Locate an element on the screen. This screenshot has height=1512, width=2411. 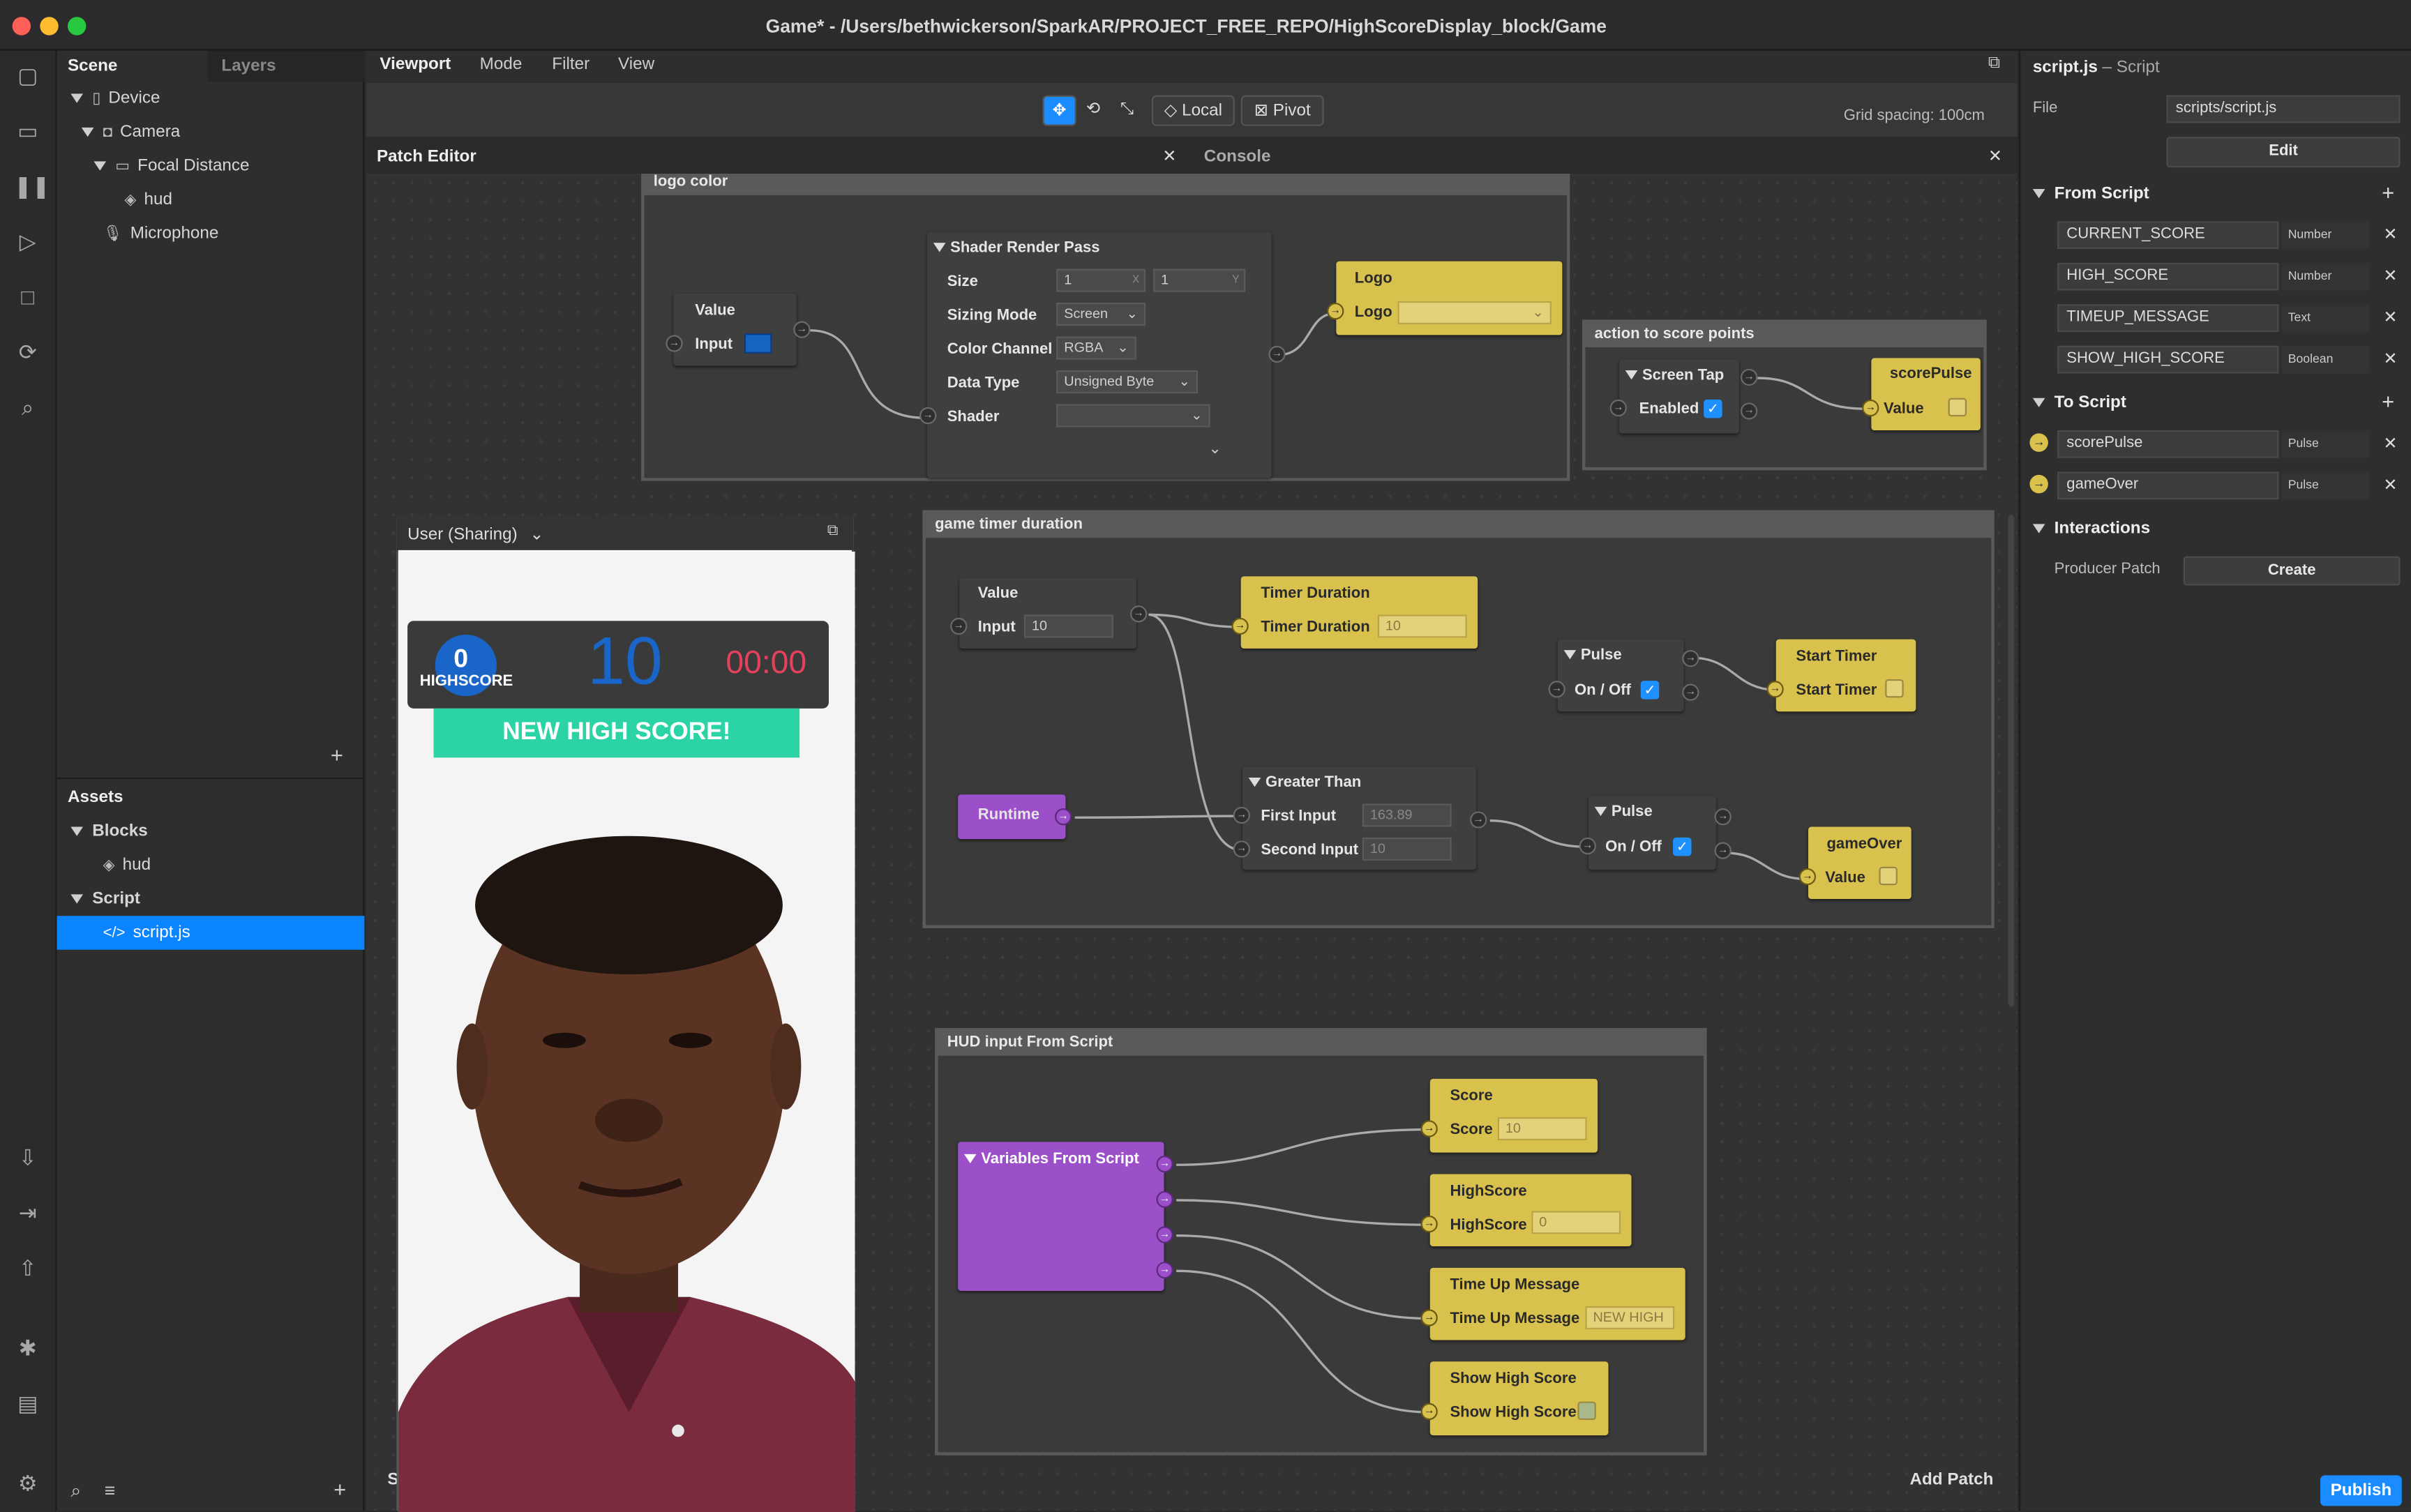
vertical-scrollbar is located at coordinates (2011, 761).